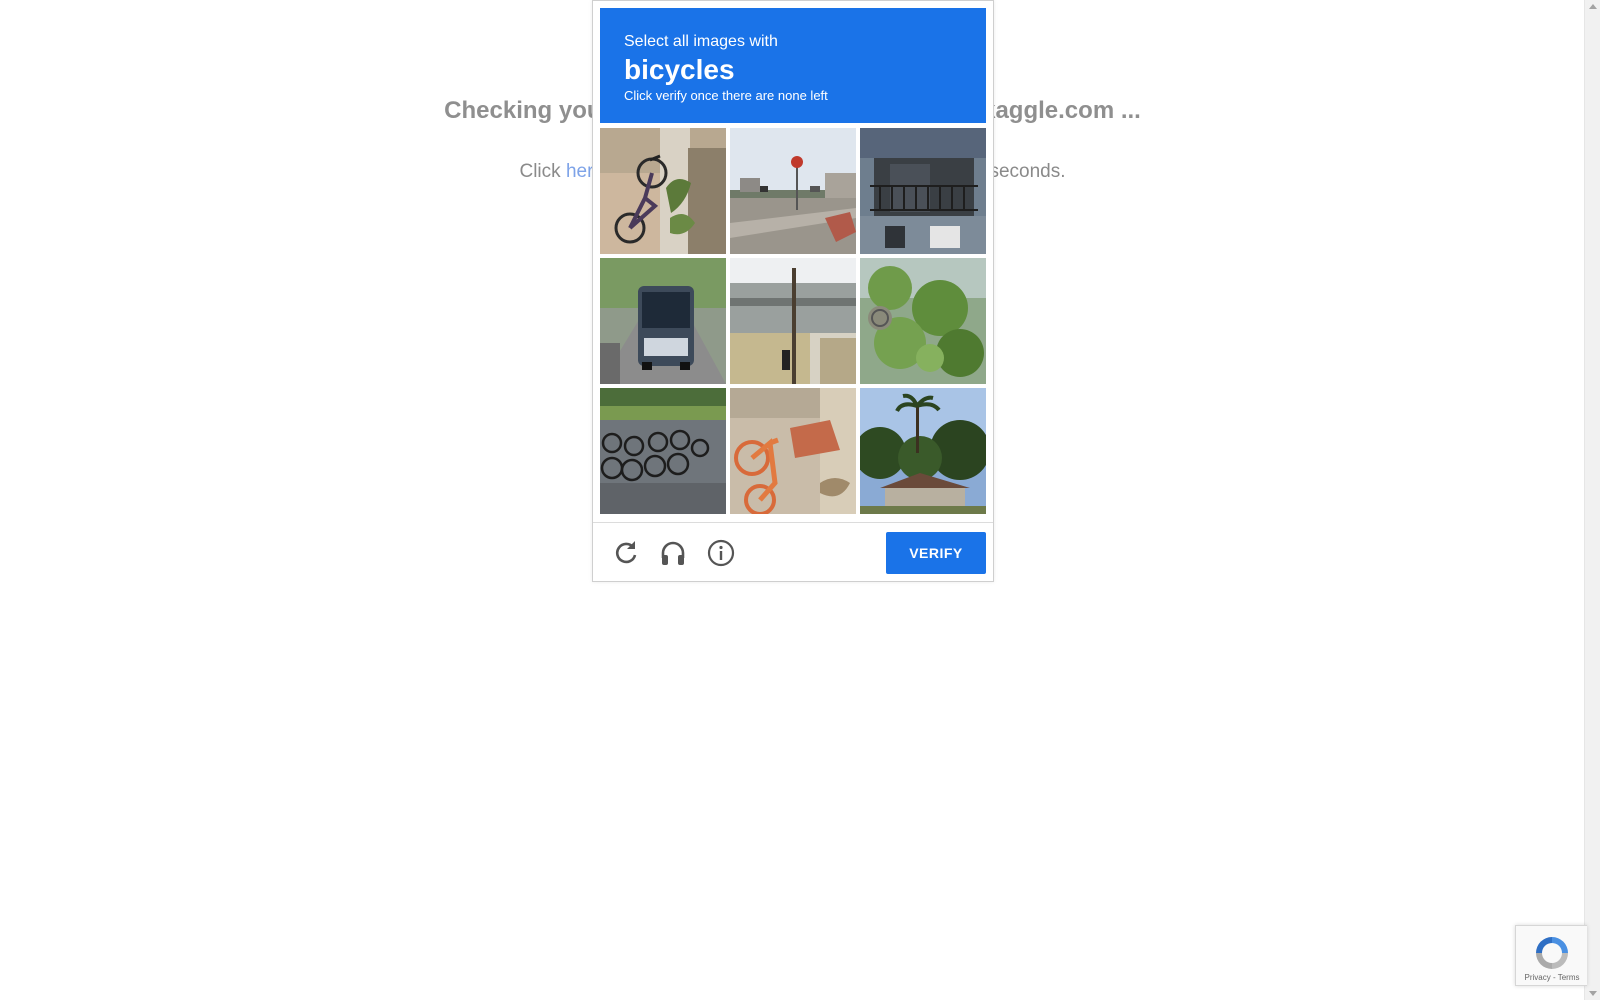 The width and height of the screenshot is (1600, 1000). What do you see at coordinates (1538, 977) in the screenshot?
I see `privacy-link: Privacy` at bounding box center [1538, 977].